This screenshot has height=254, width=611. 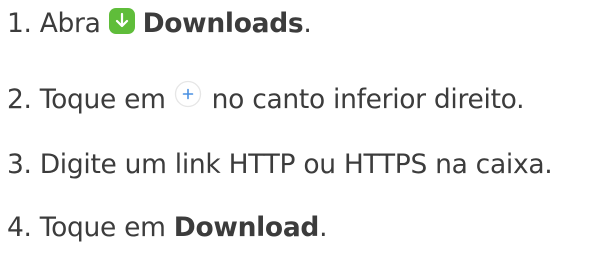 I want to click on step-number: 3., so click(x=19, y=164).